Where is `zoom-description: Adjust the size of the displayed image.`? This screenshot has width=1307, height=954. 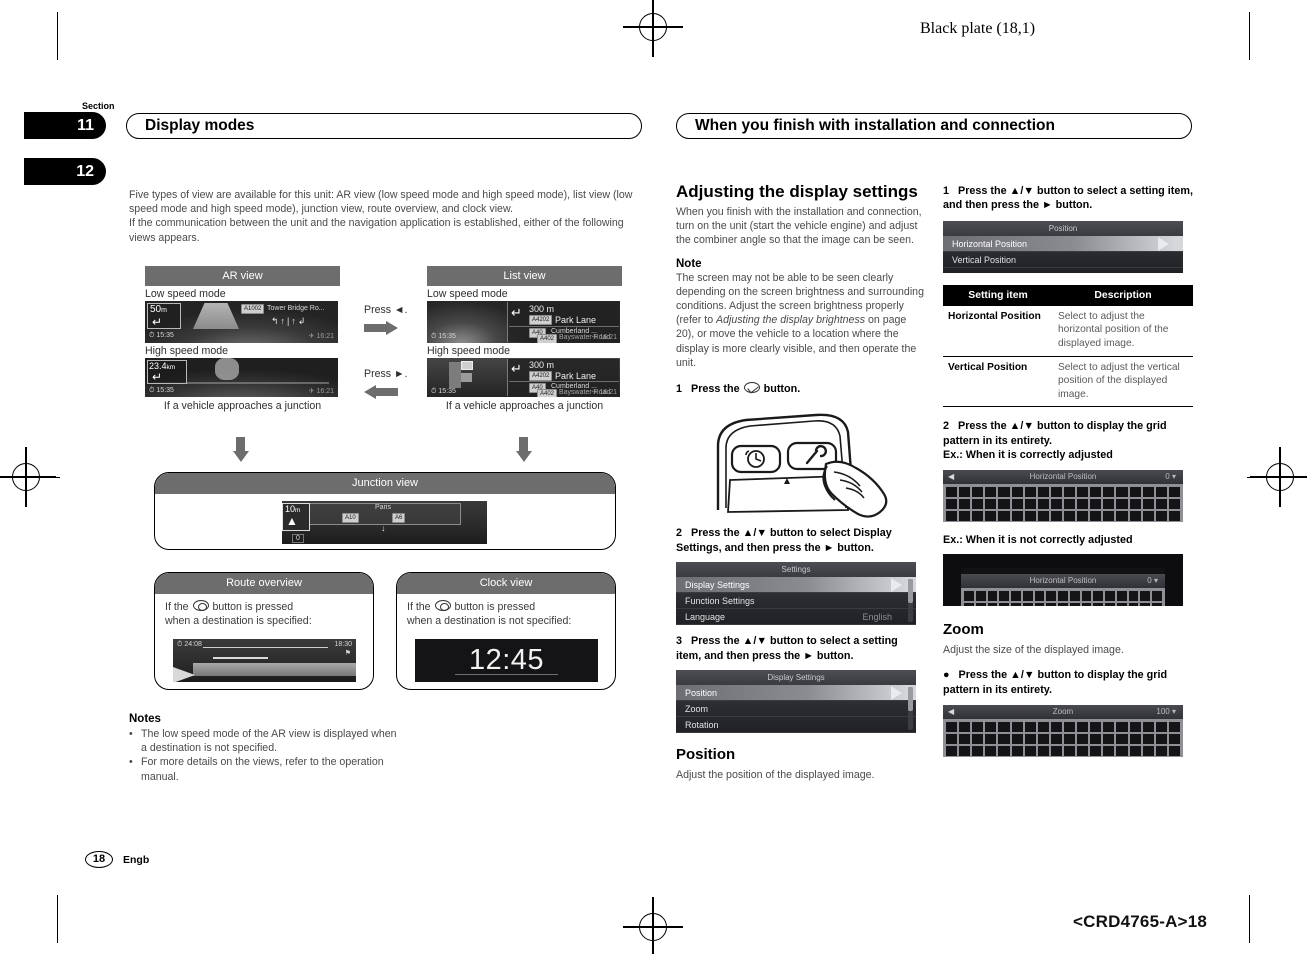
zoom-description: Adjust the size of the displayed image. is located at coordinates (1033, 650).